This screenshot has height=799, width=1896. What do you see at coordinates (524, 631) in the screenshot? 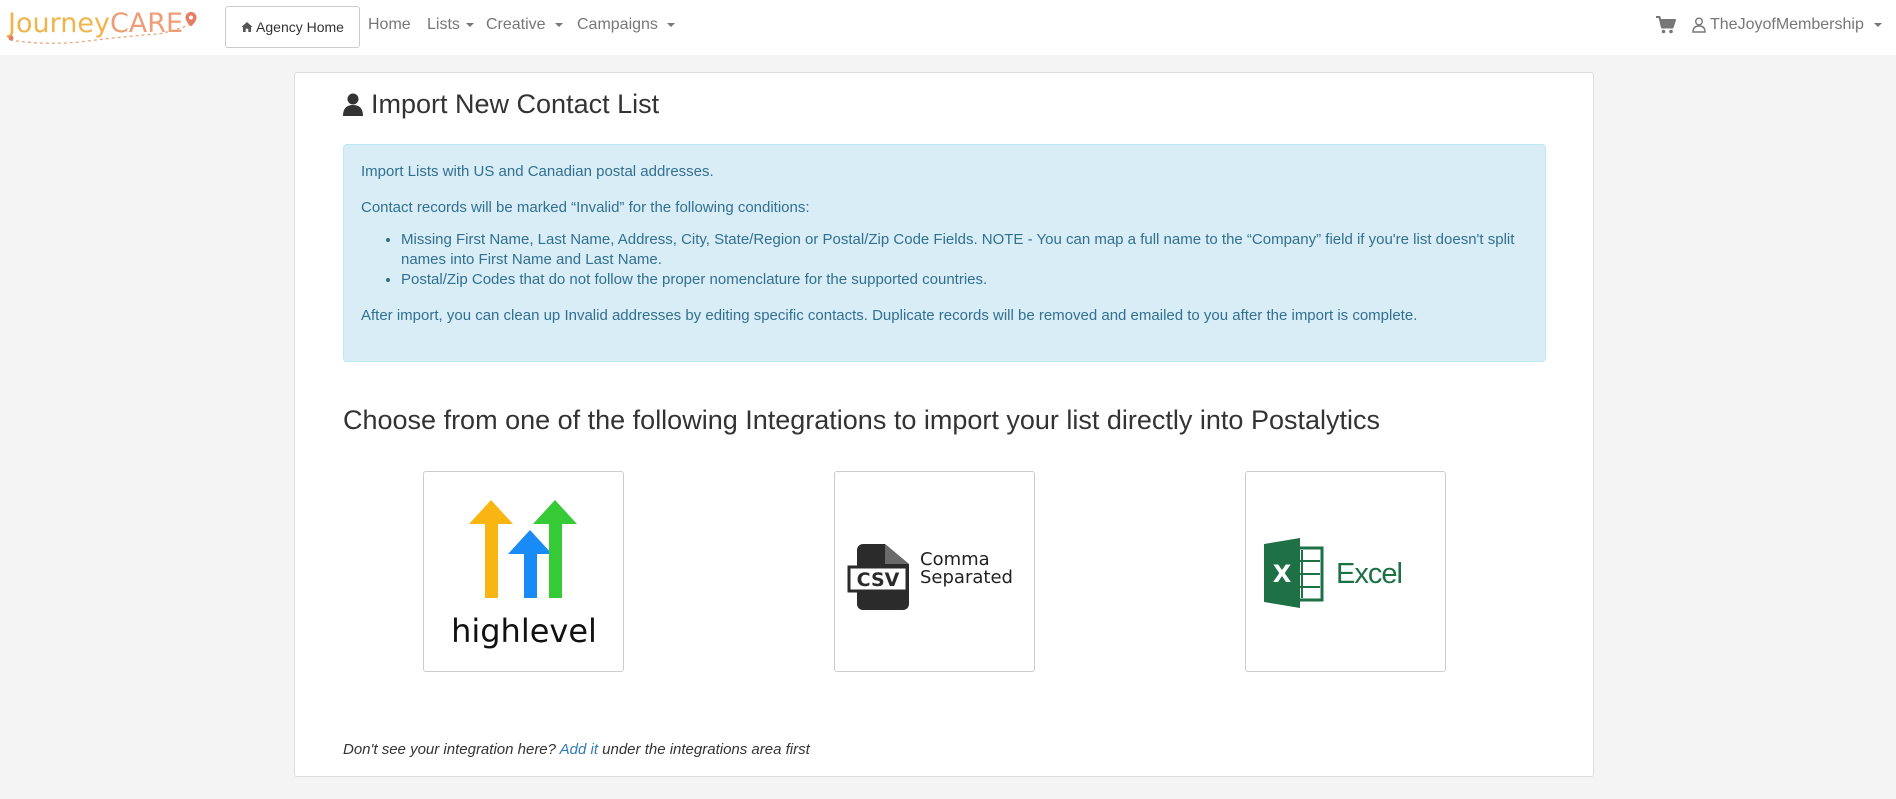
I see `highlevel-label: highlevel` at bounding box center [524, 631].